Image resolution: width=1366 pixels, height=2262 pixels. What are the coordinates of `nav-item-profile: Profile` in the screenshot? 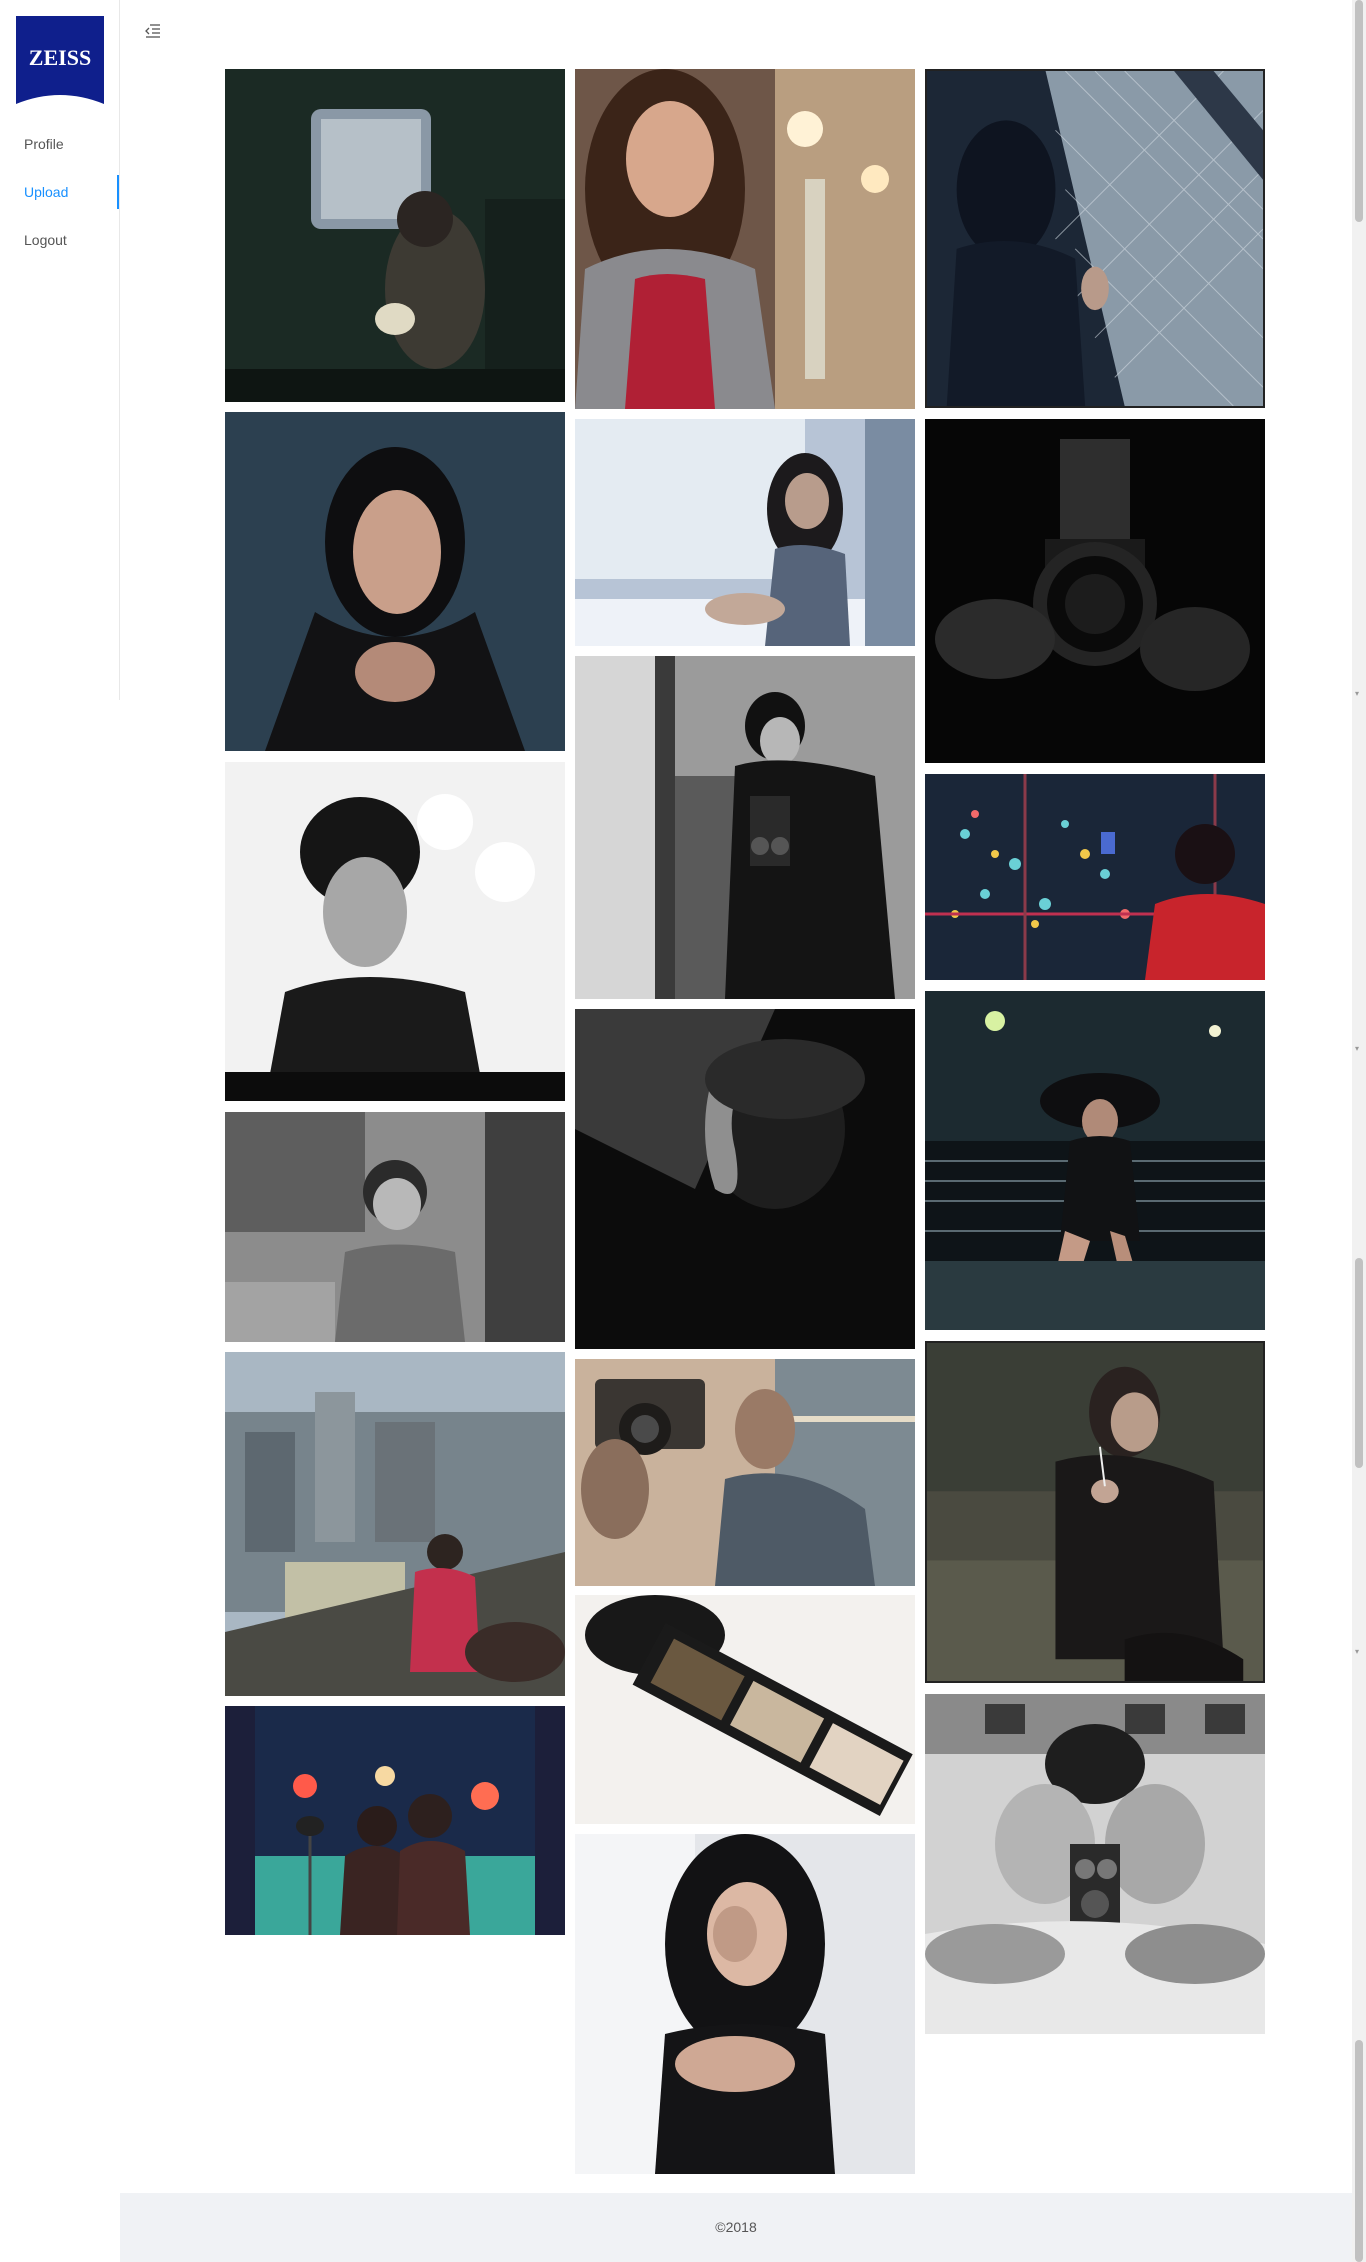 It's located at (59, 144).